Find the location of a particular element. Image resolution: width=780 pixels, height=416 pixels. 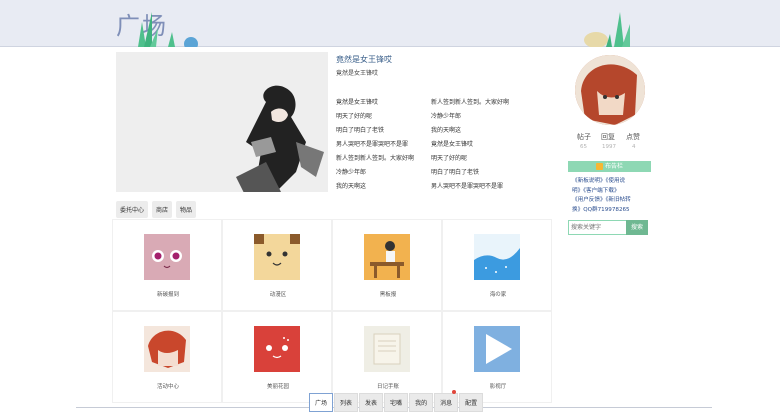

nav-post: 发表 is located at coordinates (371, 402).